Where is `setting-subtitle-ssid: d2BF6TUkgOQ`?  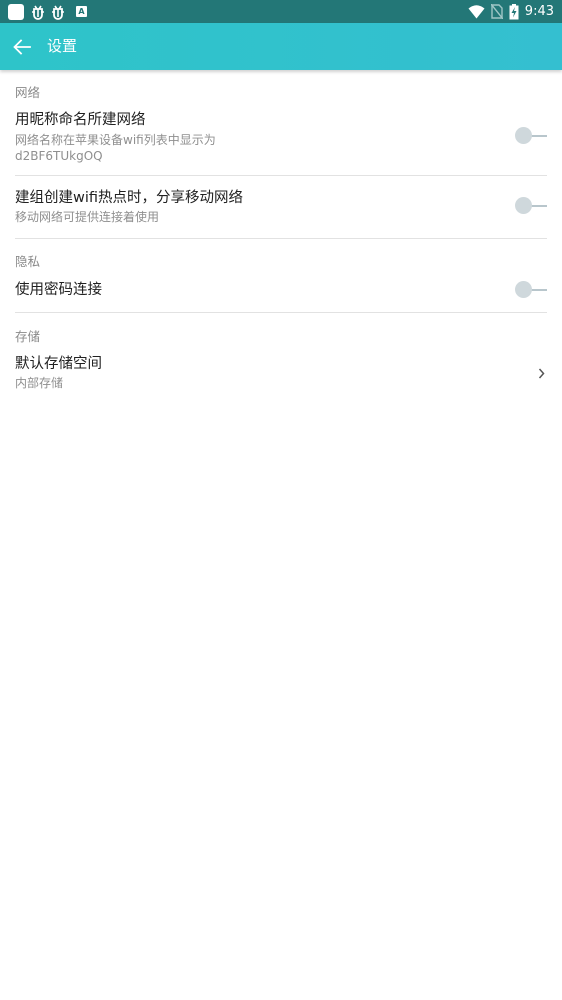 setting-subtitle-ssid: d2BF6TUkgOQ is located at coordinates (59, 156).